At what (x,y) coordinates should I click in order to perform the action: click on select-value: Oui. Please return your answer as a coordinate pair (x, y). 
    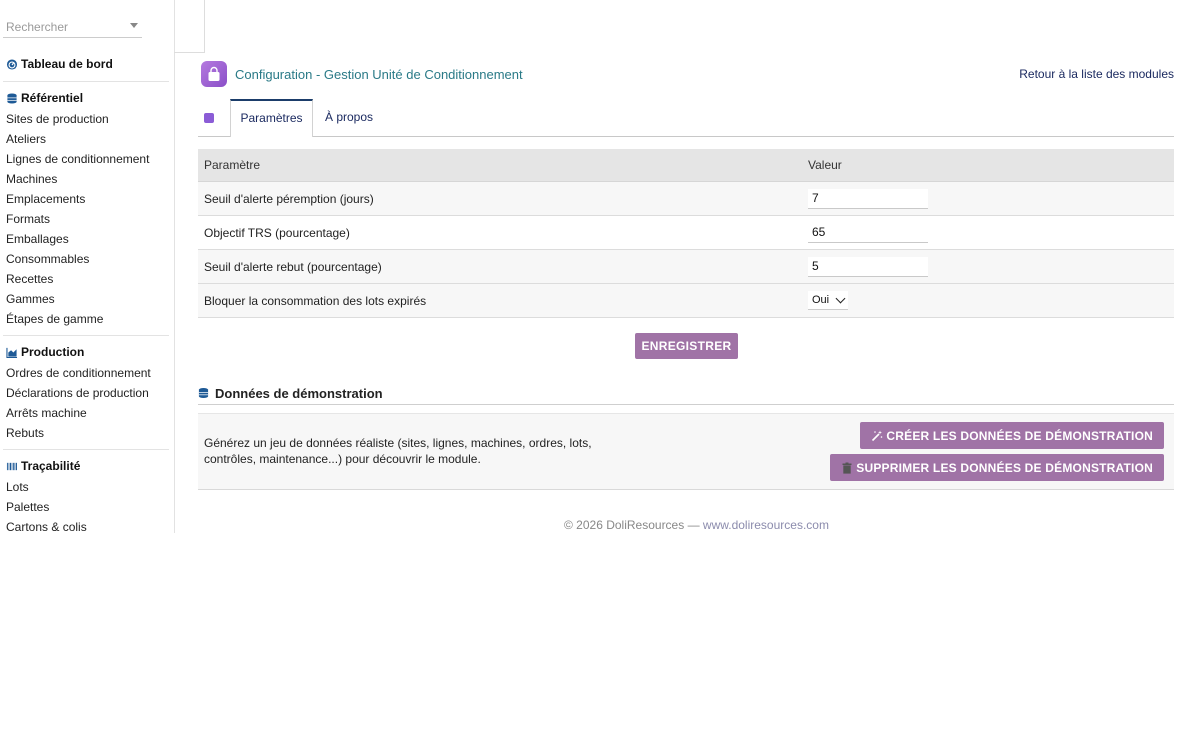
    Looking at the image, I should click on (821, 300).